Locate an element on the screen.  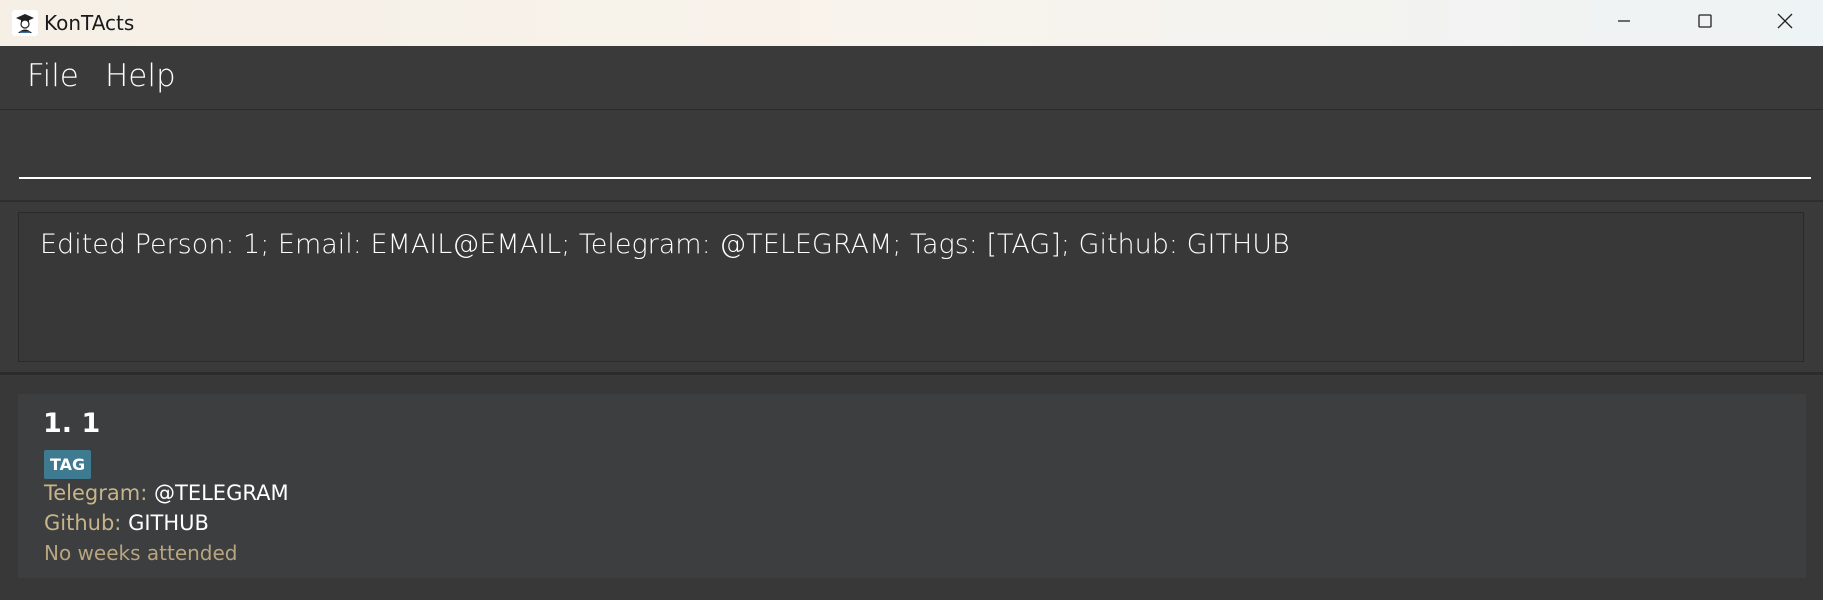
menu-file: File is located at coordinates (53, 76).